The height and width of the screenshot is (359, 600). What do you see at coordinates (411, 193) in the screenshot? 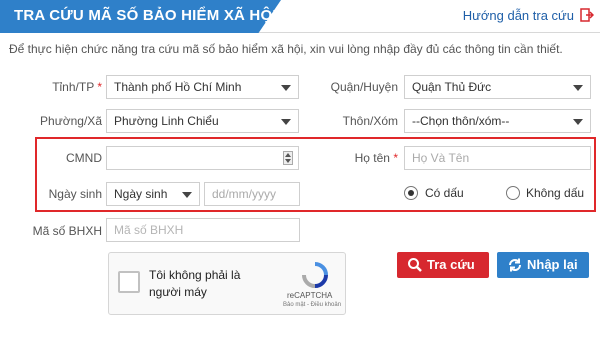
I see `accent-with-radio` at bounding box center [411, 193].